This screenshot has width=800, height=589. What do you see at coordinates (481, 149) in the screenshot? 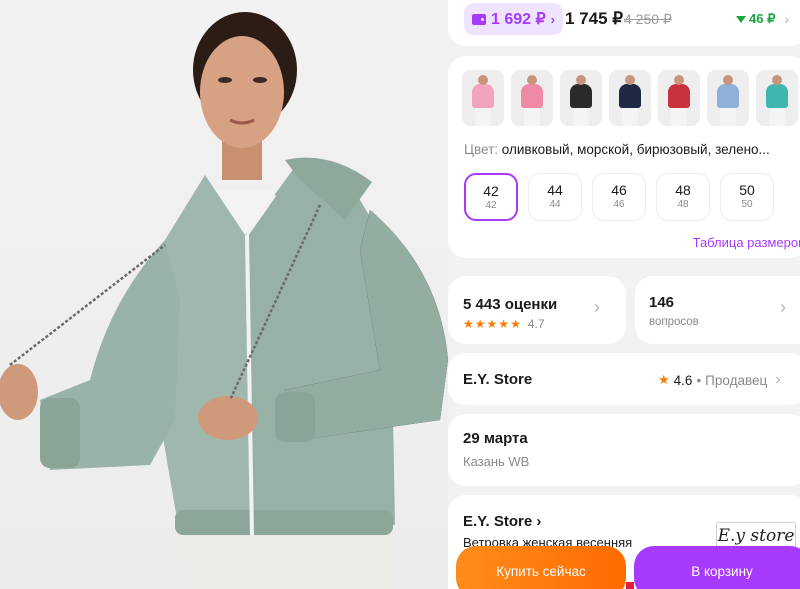
I see `color-label: Цвет:` at bounding box center [481, 149].